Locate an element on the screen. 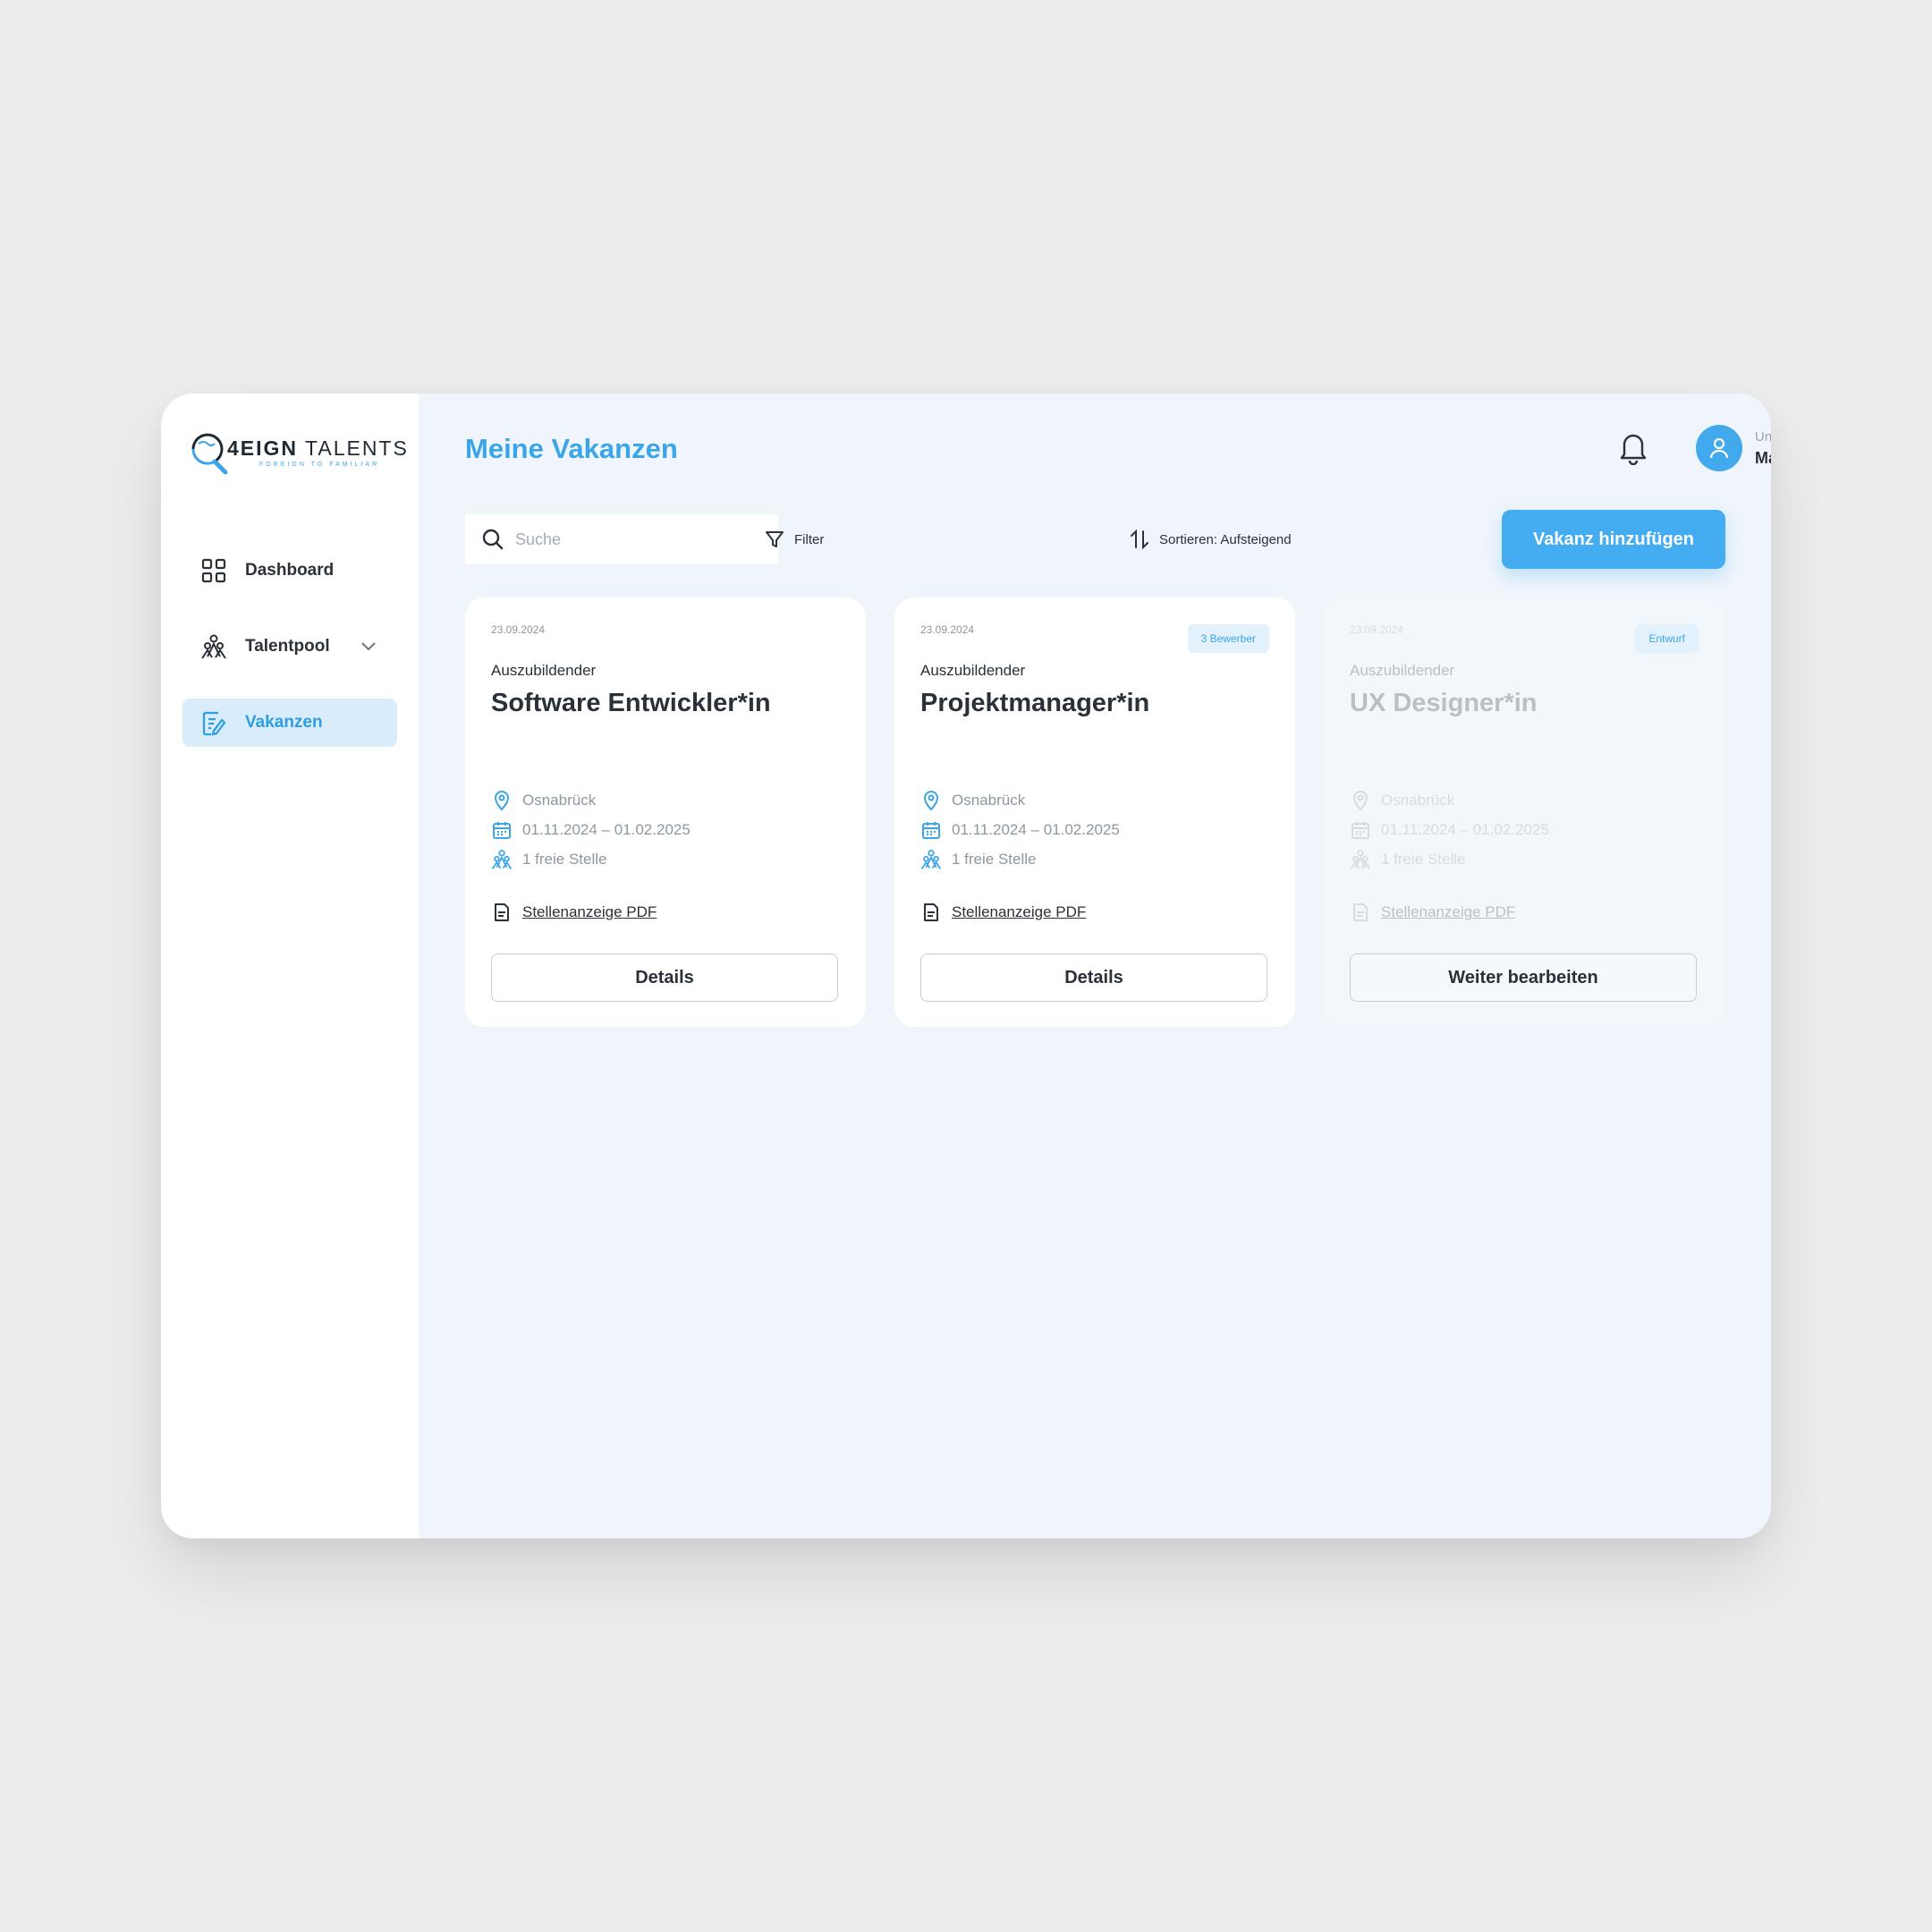 The height and width of the screenshot is (1932, 1932). sort-button: Sortieren: Aufsteigend is located at coordinates (1210, 539).